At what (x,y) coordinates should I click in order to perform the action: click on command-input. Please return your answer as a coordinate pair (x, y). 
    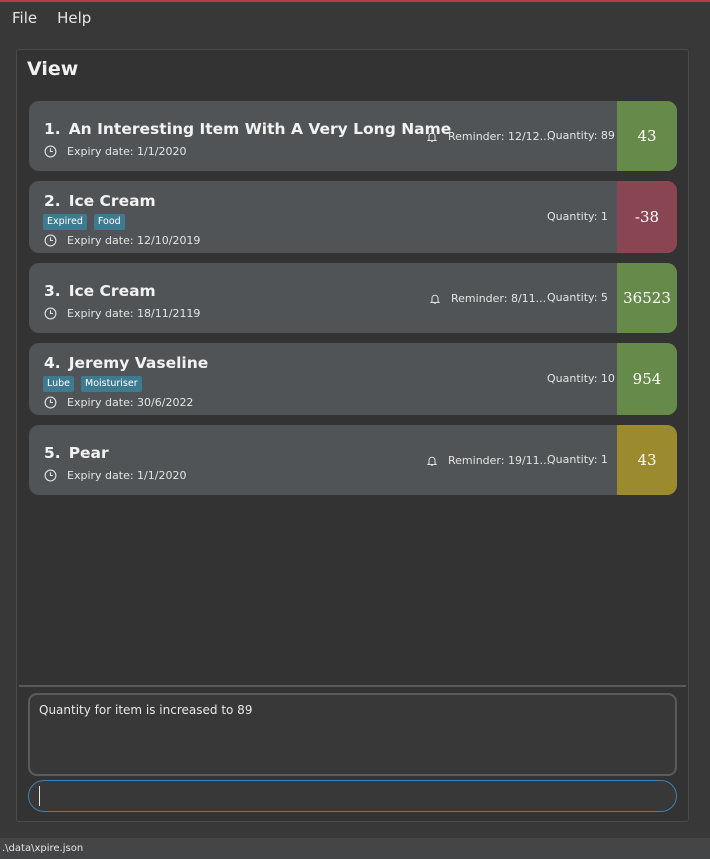
    Looking at the image, I should click on (351, 797).